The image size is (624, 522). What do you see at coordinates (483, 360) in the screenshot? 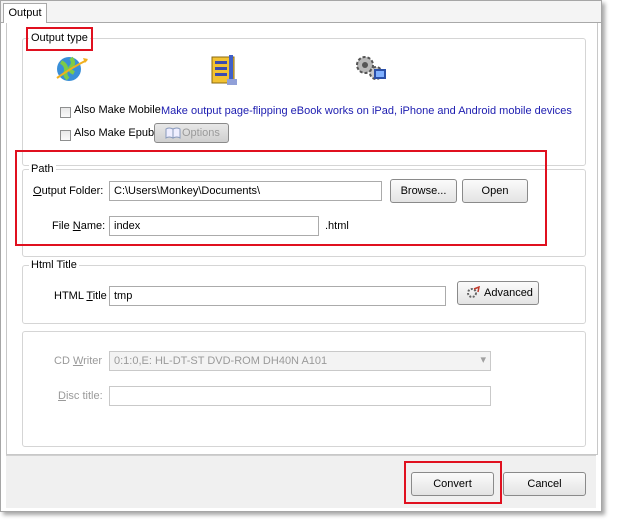
I see `chevron-down-icon: ▾` at bounding box center [483, 360].